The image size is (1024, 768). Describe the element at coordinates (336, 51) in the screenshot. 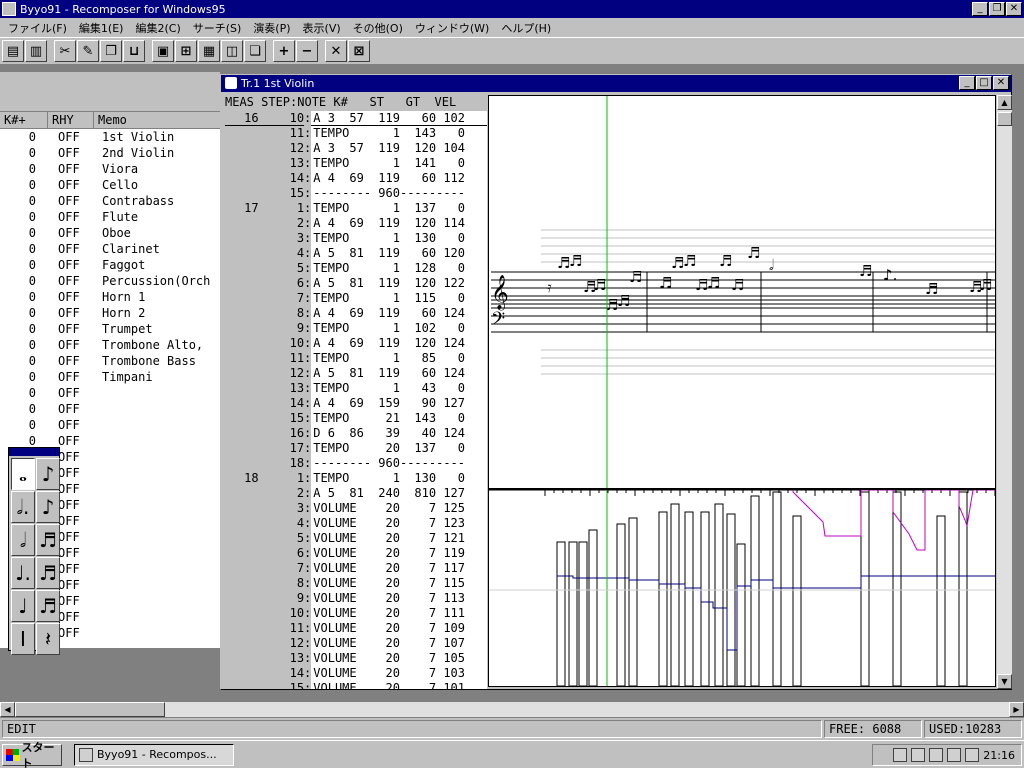

I see `tool-icon: ✕` at that location.